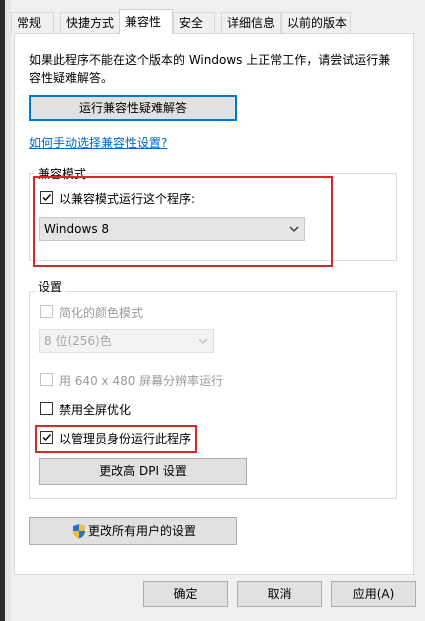  What do you see at coordinates (32, 22) in the screenshot?
I see `tab-general: 常规` at bounding box center [32, 22].